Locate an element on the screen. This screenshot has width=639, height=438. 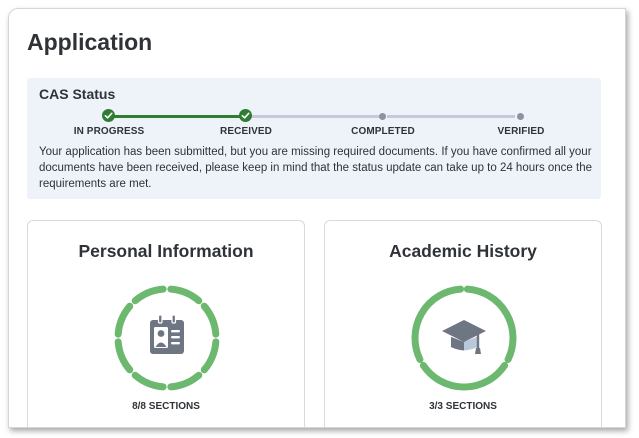
page-title: Application is located at coordinates (90, 42).